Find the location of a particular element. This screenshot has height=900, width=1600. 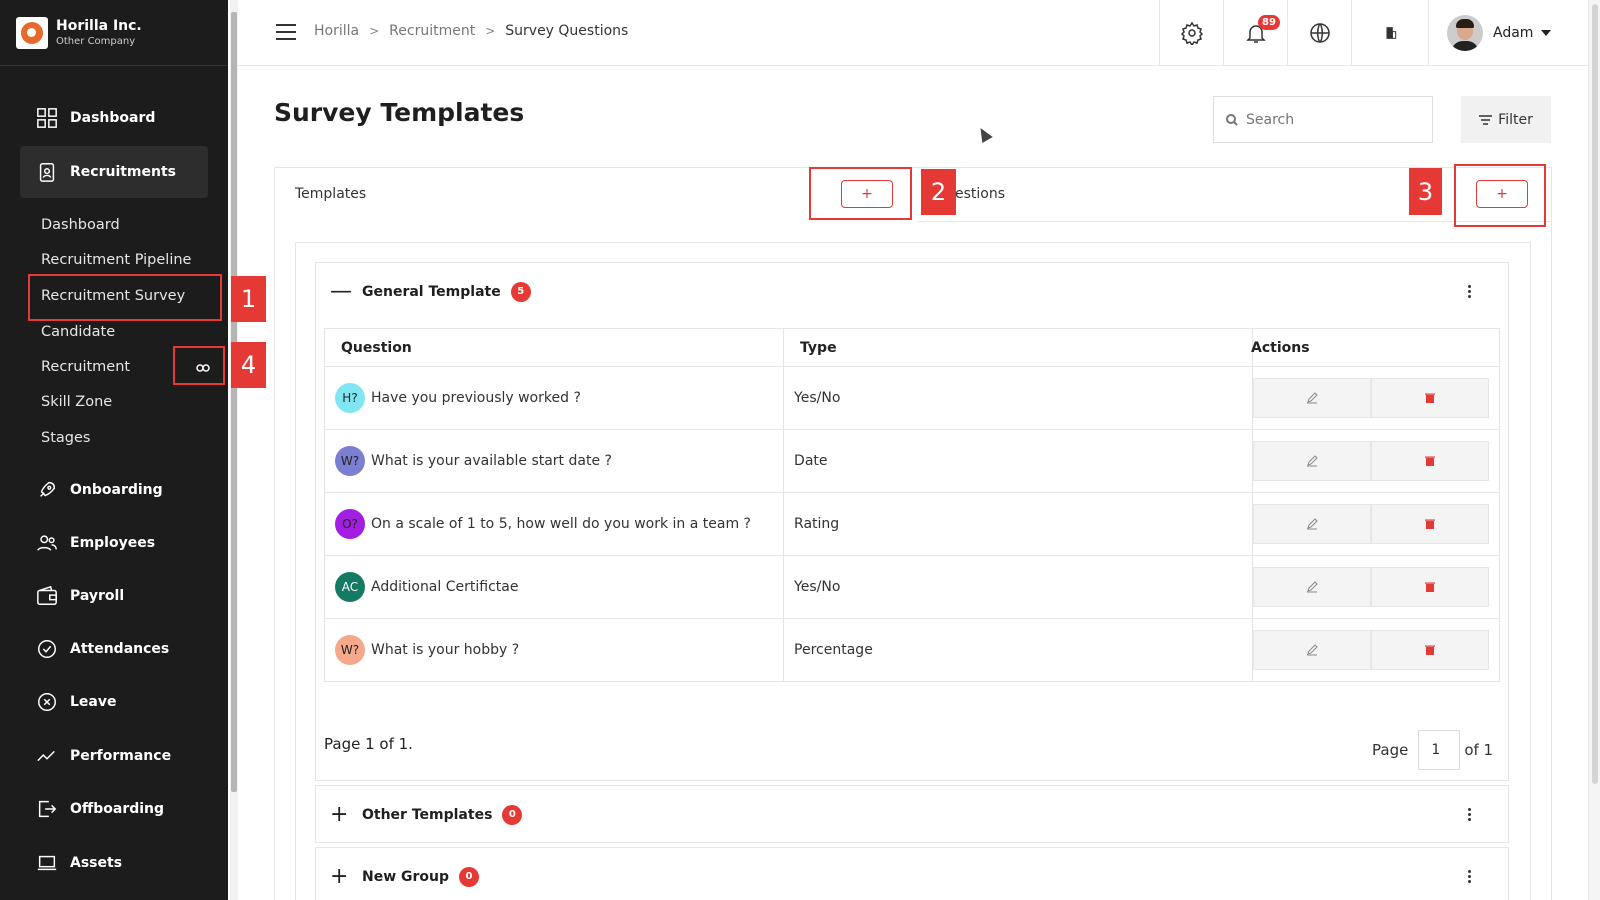

company-brand: Horilla Inc. Other Company is located at coordinates (114, 33).